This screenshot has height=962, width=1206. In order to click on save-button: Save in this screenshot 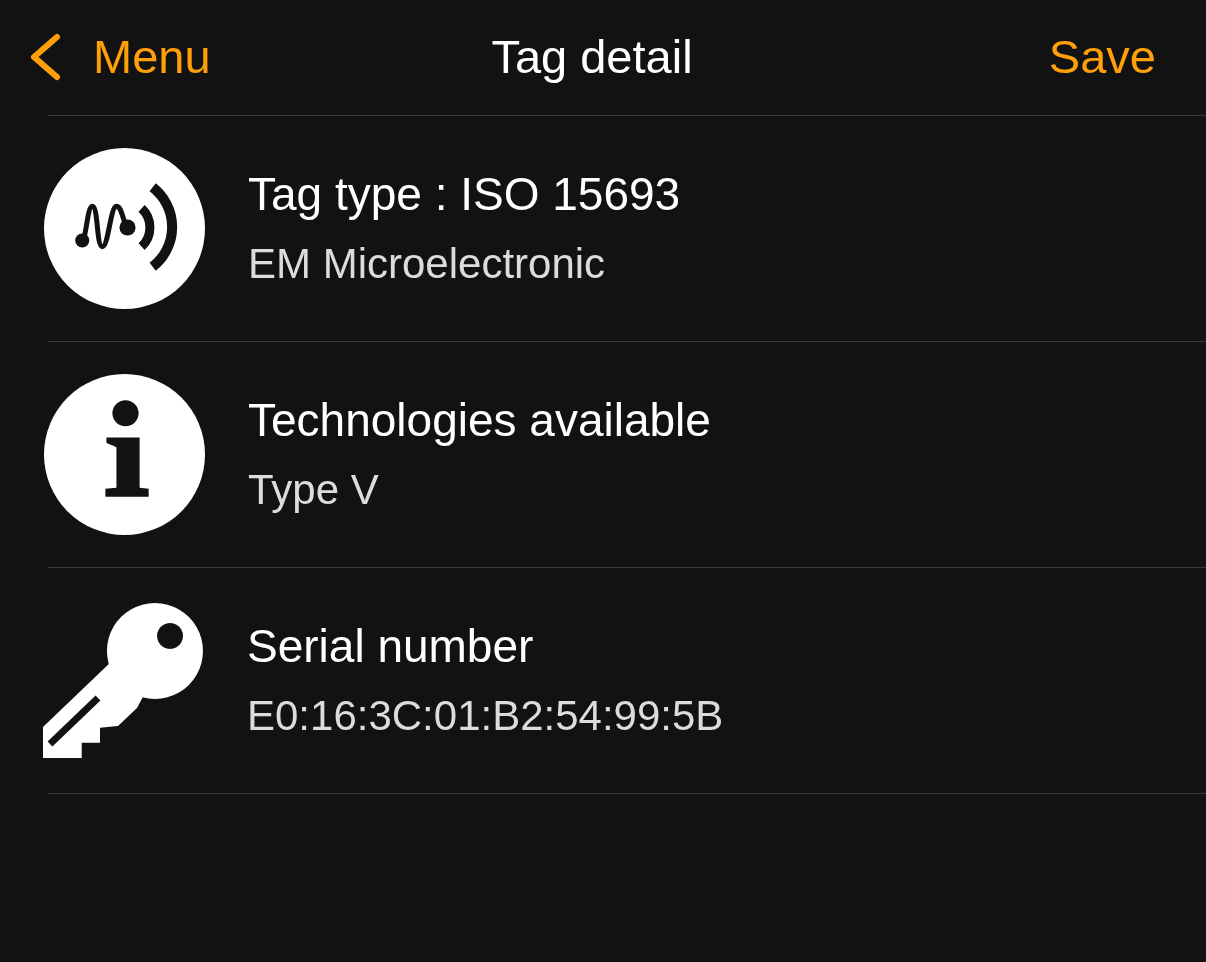, I will do `click(1102, 57)`.